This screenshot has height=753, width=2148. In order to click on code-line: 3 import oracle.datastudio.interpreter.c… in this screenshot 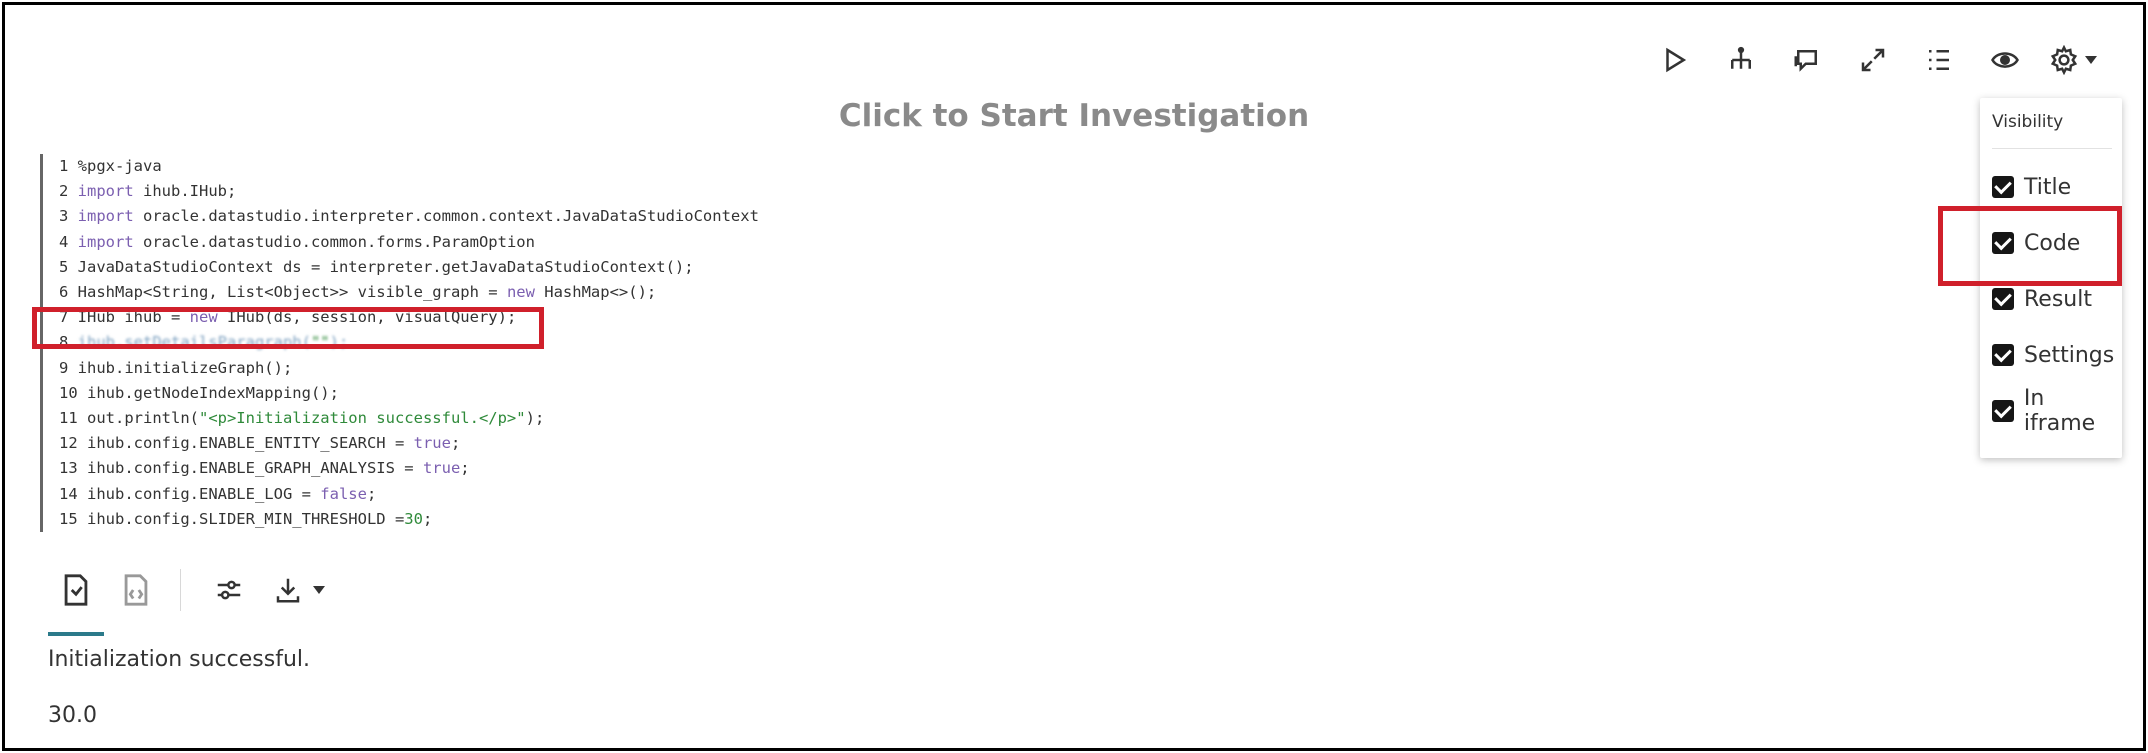, I will do `click(1024, 216)`.